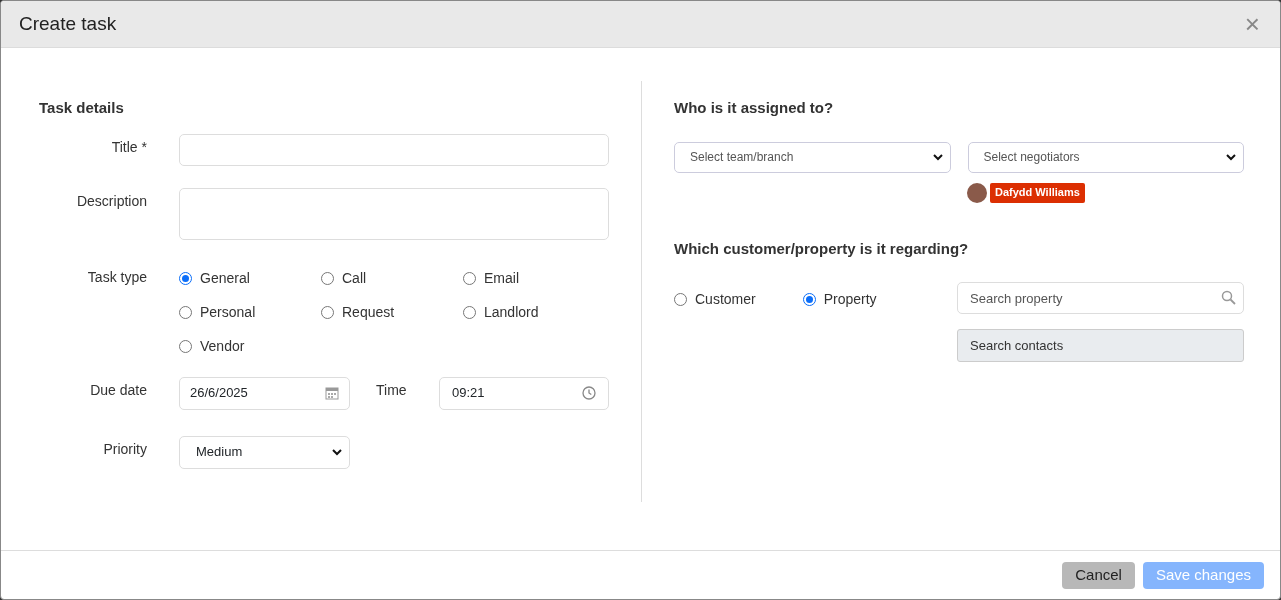 This screenshot has width=1281, height=600. Describe the element at coordinates (589, 393) in the screenshot. I see `clock-icon` at that location.